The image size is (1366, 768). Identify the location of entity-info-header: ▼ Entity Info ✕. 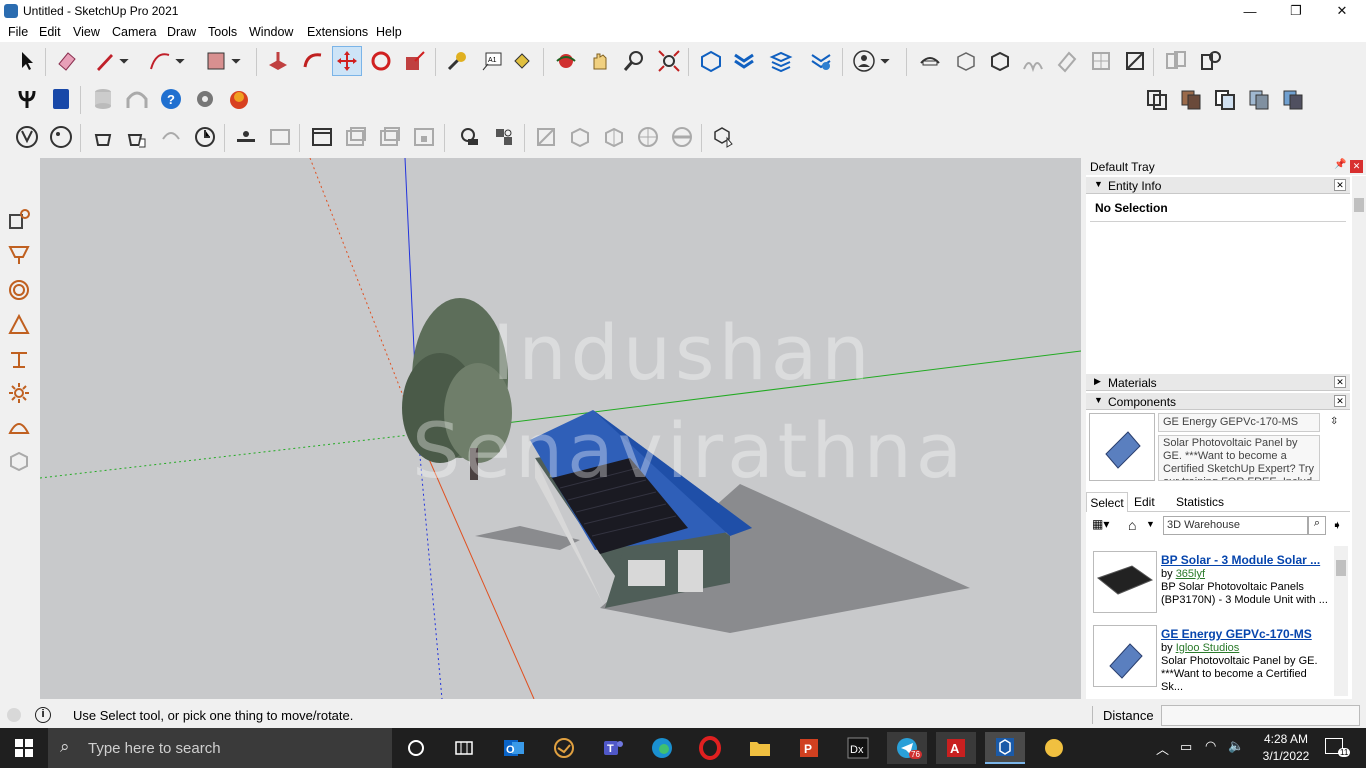
(1218, 185).